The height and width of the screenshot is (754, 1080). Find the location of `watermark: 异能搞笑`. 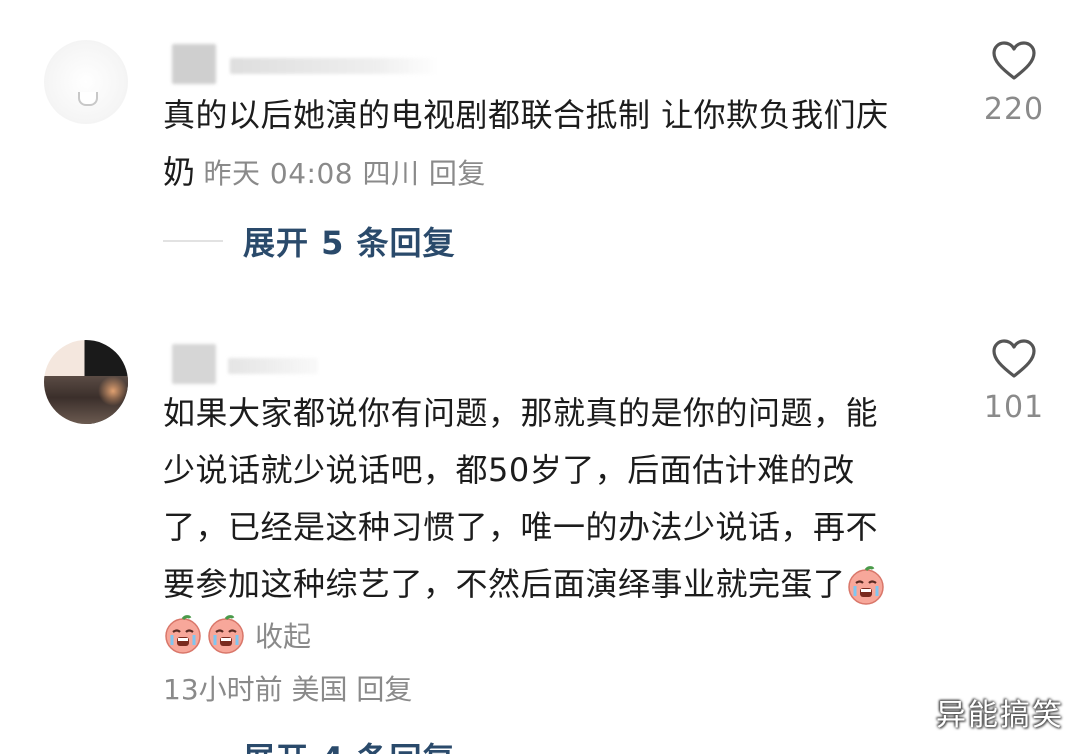

watermark: 异能搞笑 is located at coordinates (1000, 715).